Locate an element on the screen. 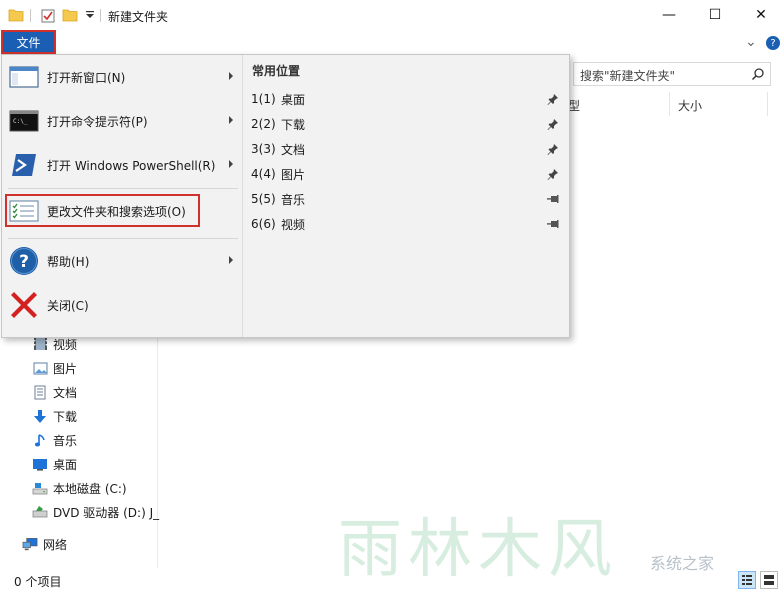  frequent-places-footer is located at coordinates (405, 329).